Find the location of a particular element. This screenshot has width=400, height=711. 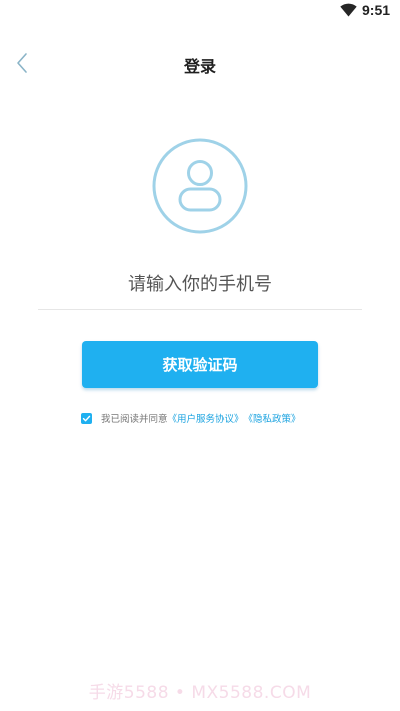

page-title: 登录 is located at coordinates (199, 66).